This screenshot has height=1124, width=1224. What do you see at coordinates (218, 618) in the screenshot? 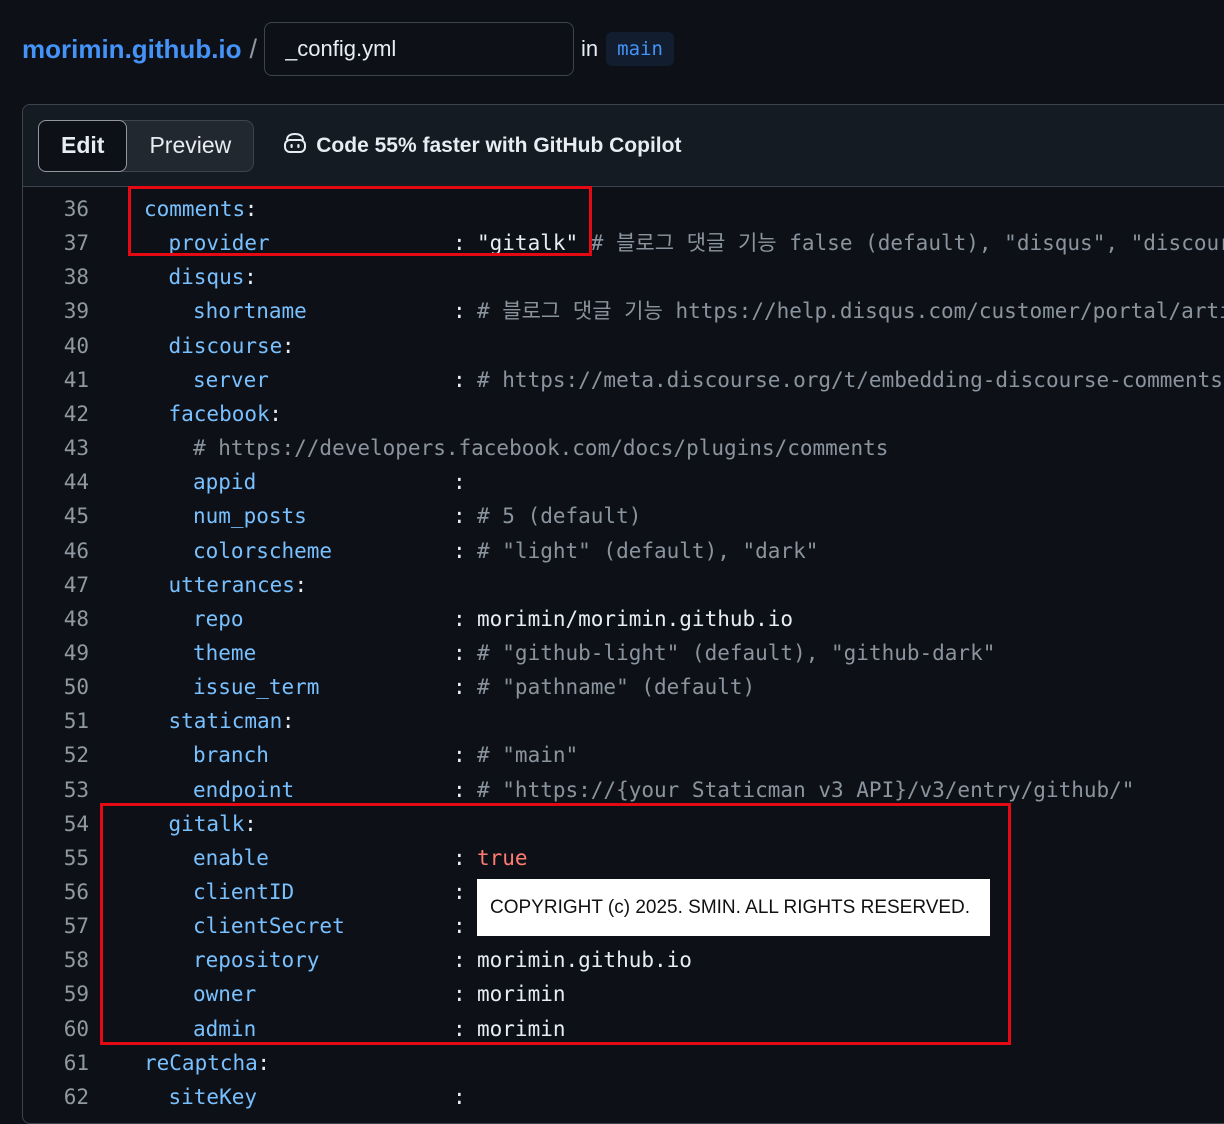
I see `yaml-key: repo` at bounding box center [218, 618].